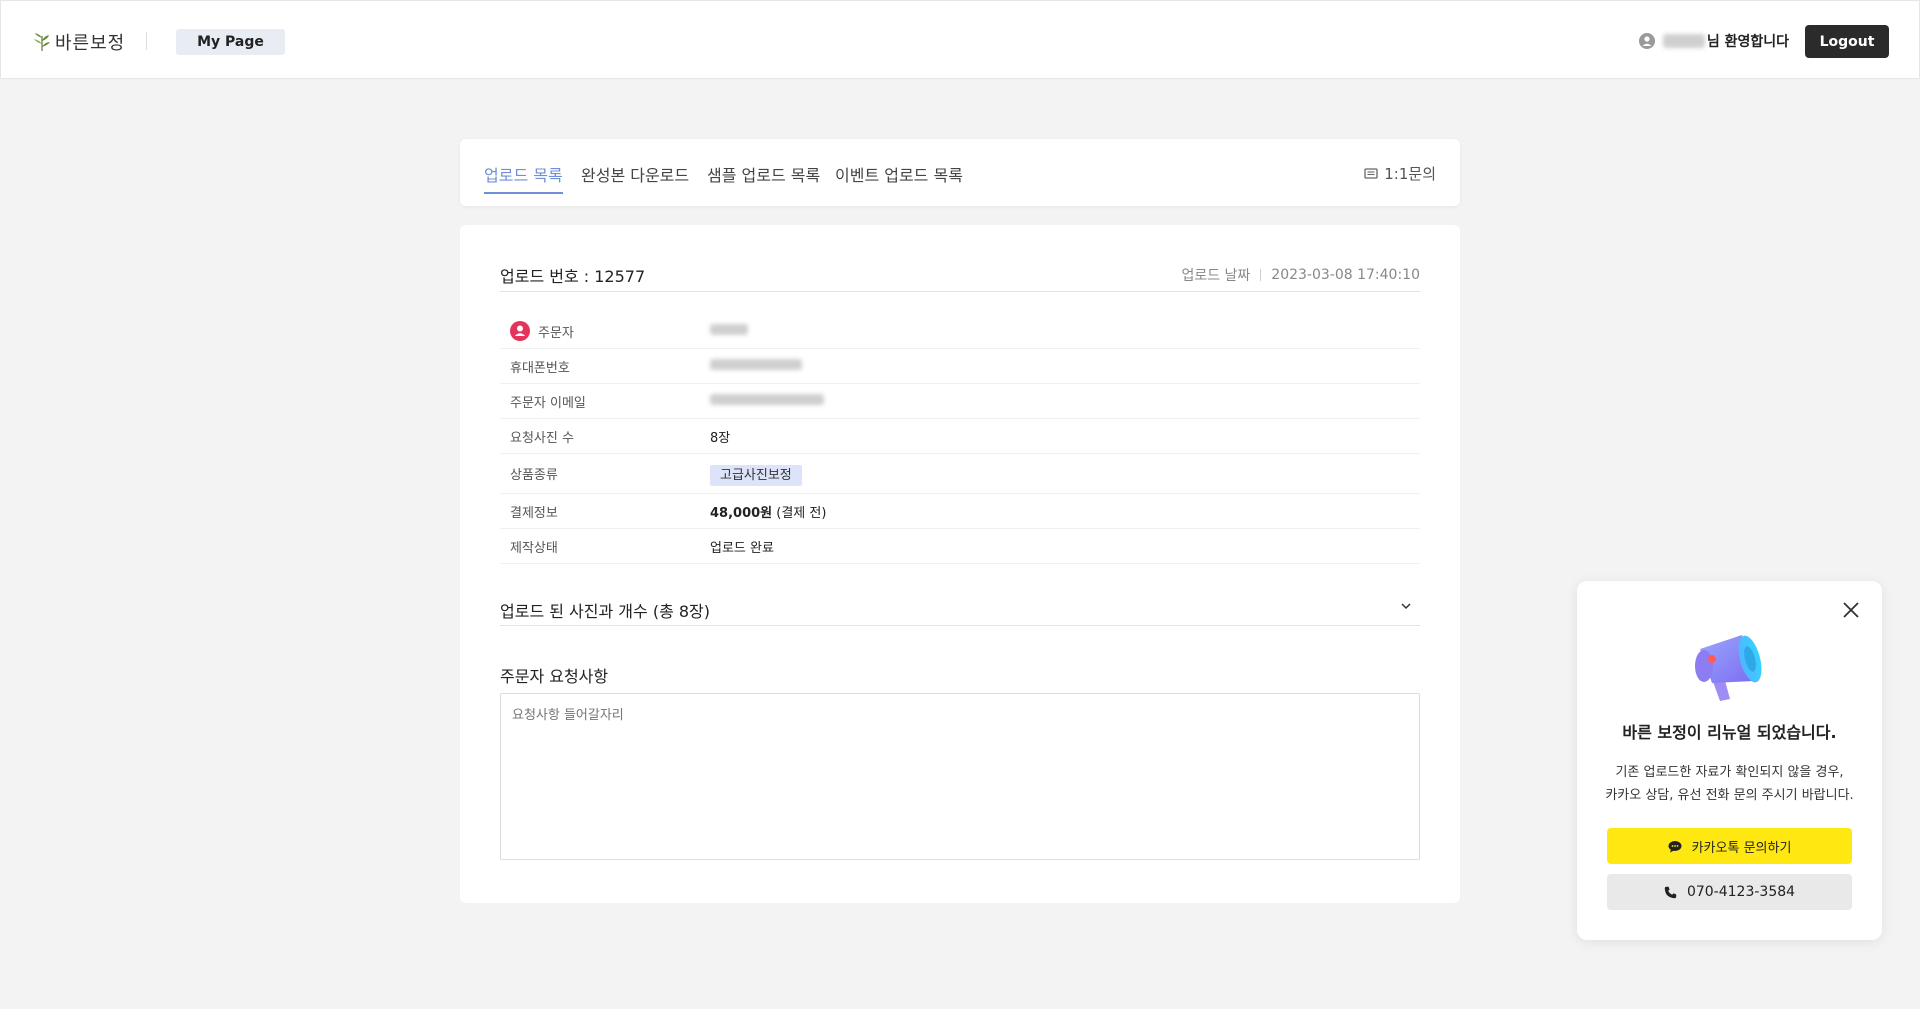 The image size is (1920, 1009). I want to click on info-row-photo-count: 요청사진 수 8장, so click(960, 436).